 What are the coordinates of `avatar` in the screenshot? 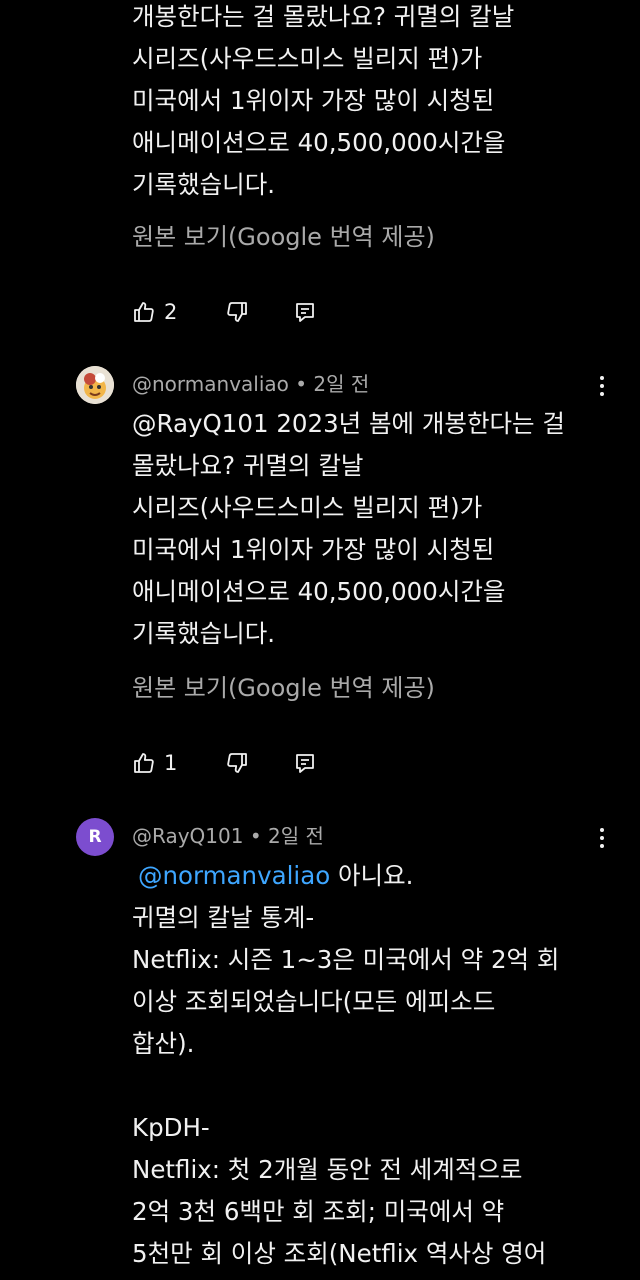 It's located at (95, 385).